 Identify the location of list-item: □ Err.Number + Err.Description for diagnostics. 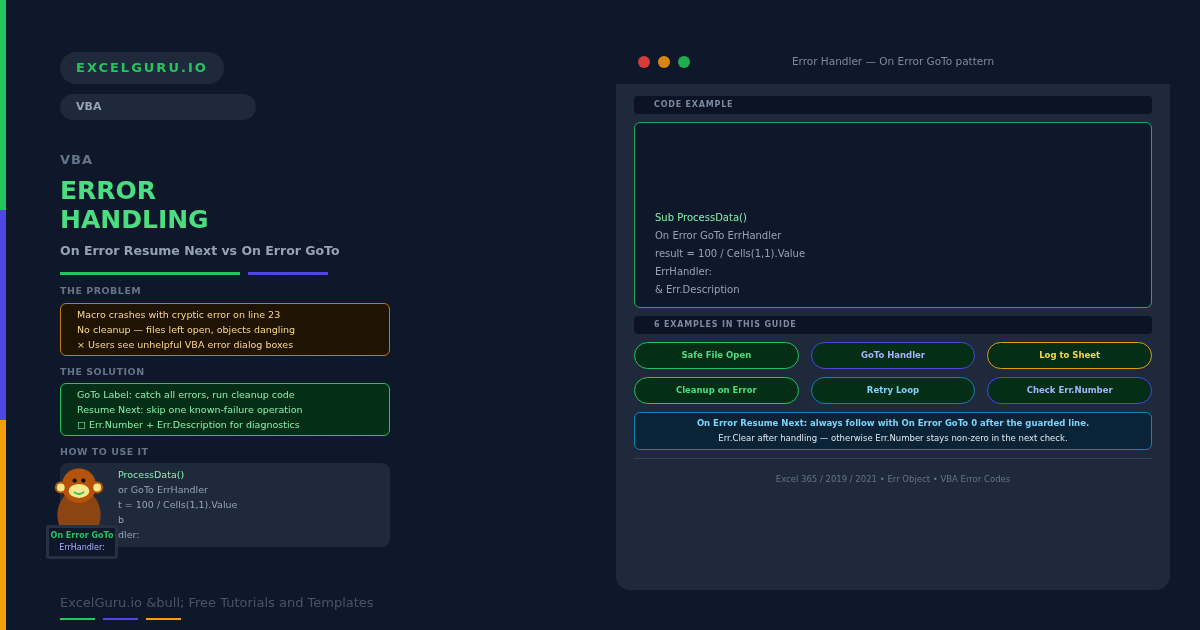
(189, 424).